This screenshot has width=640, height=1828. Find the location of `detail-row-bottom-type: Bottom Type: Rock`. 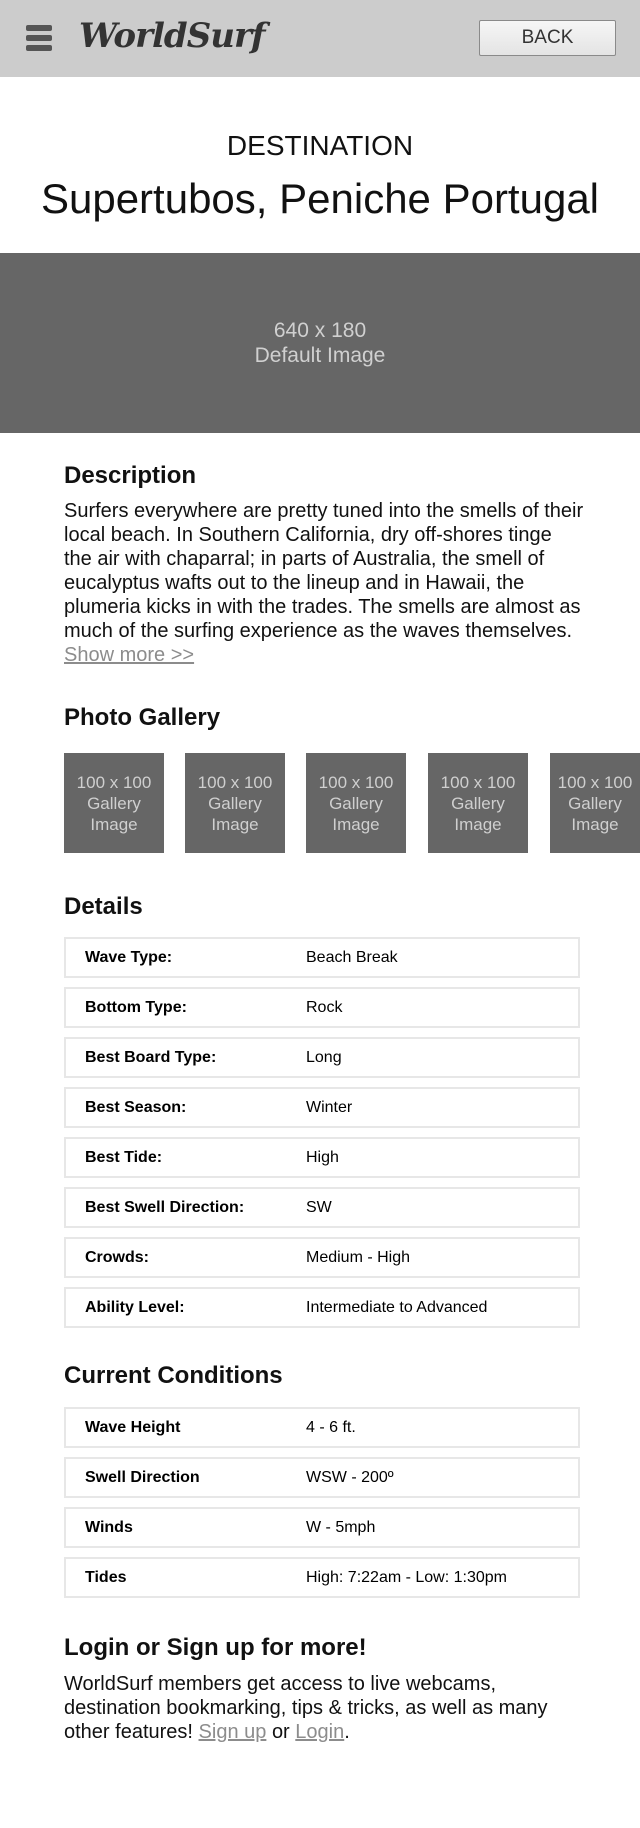

detail-row-bottom-type: Bottom Type: Rock is located at coordinates (322, 1007).